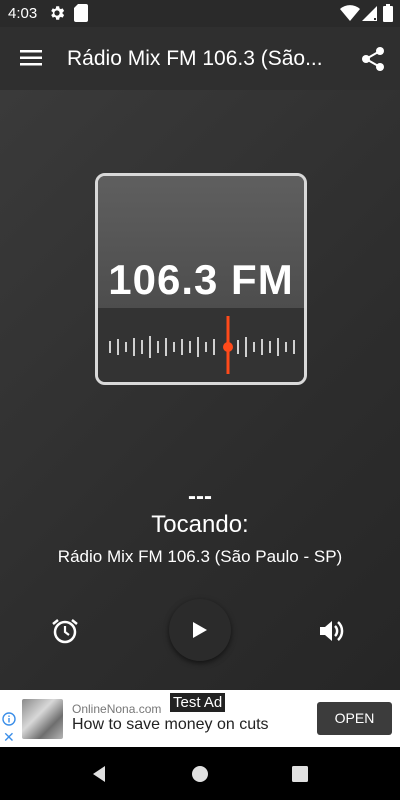 The image size is (400, 800). What do you see at coordinates (170, 725) in the screenshot?
I see `ad-headline: How to save money on cuts` at bounding box center [170, 725].